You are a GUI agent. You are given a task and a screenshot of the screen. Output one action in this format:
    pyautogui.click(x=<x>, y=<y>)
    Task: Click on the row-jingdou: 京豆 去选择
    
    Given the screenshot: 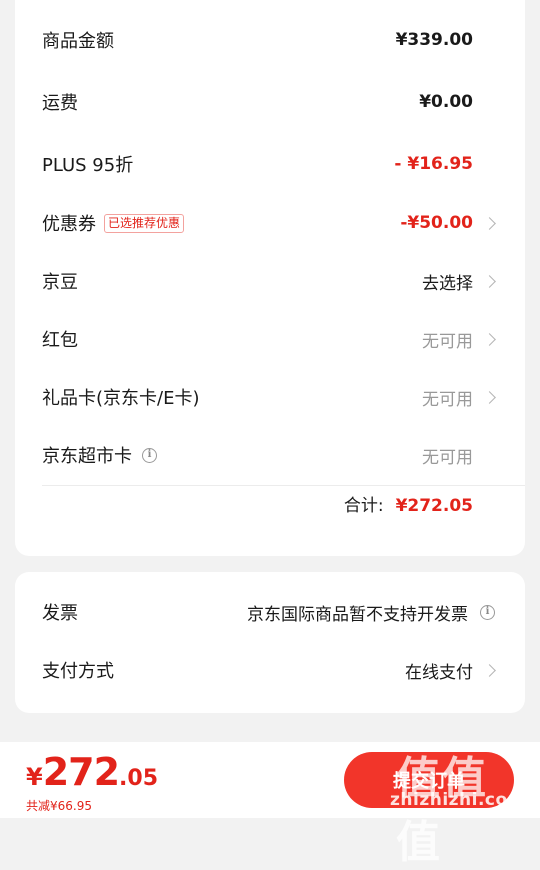 What is the action you would take?
    pyautogui.click(x=270, y=281)
    